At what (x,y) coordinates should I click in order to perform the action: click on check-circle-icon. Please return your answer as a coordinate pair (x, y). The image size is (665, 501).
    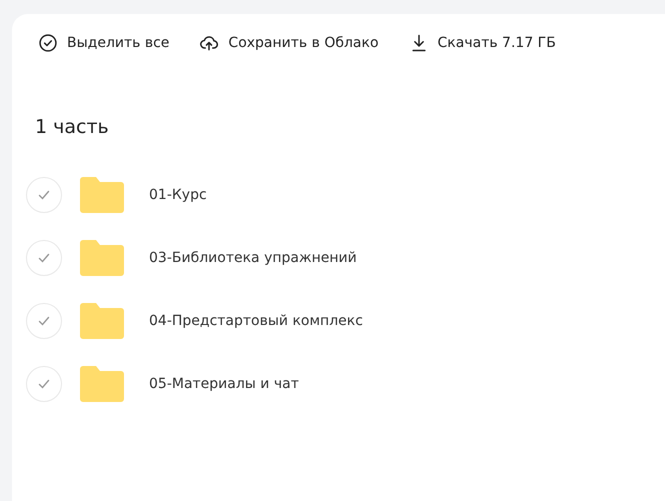
    Looking at the image, I should click on (48, 43).